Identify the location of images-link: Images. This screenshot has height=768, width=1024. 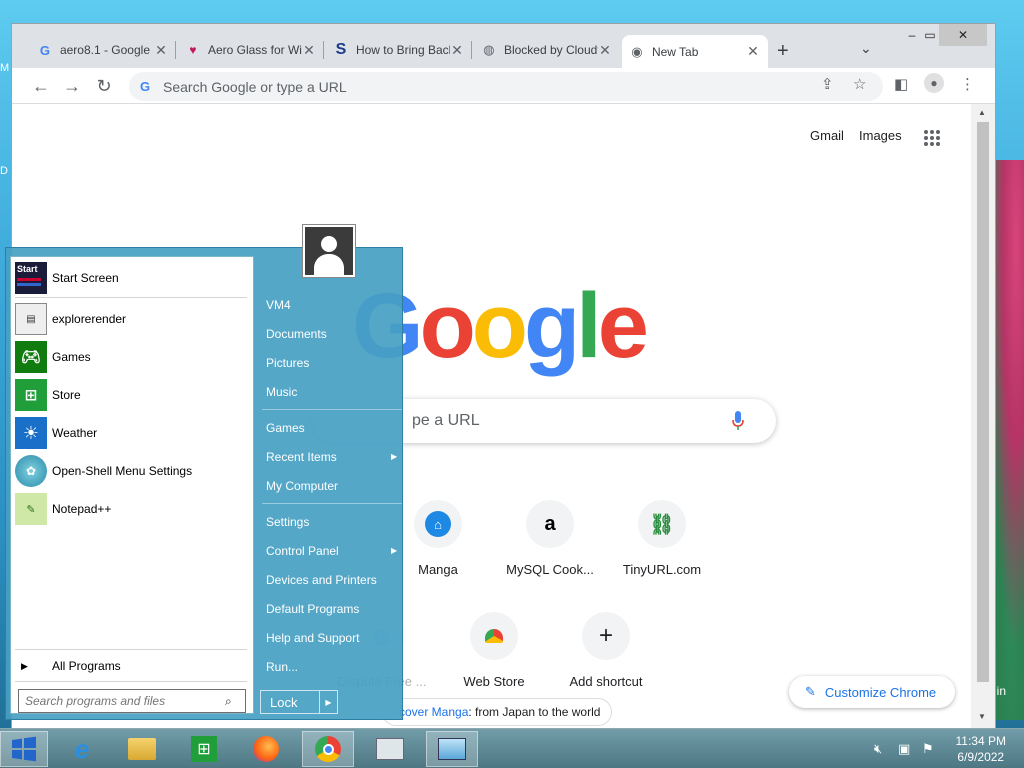
(880, 135).